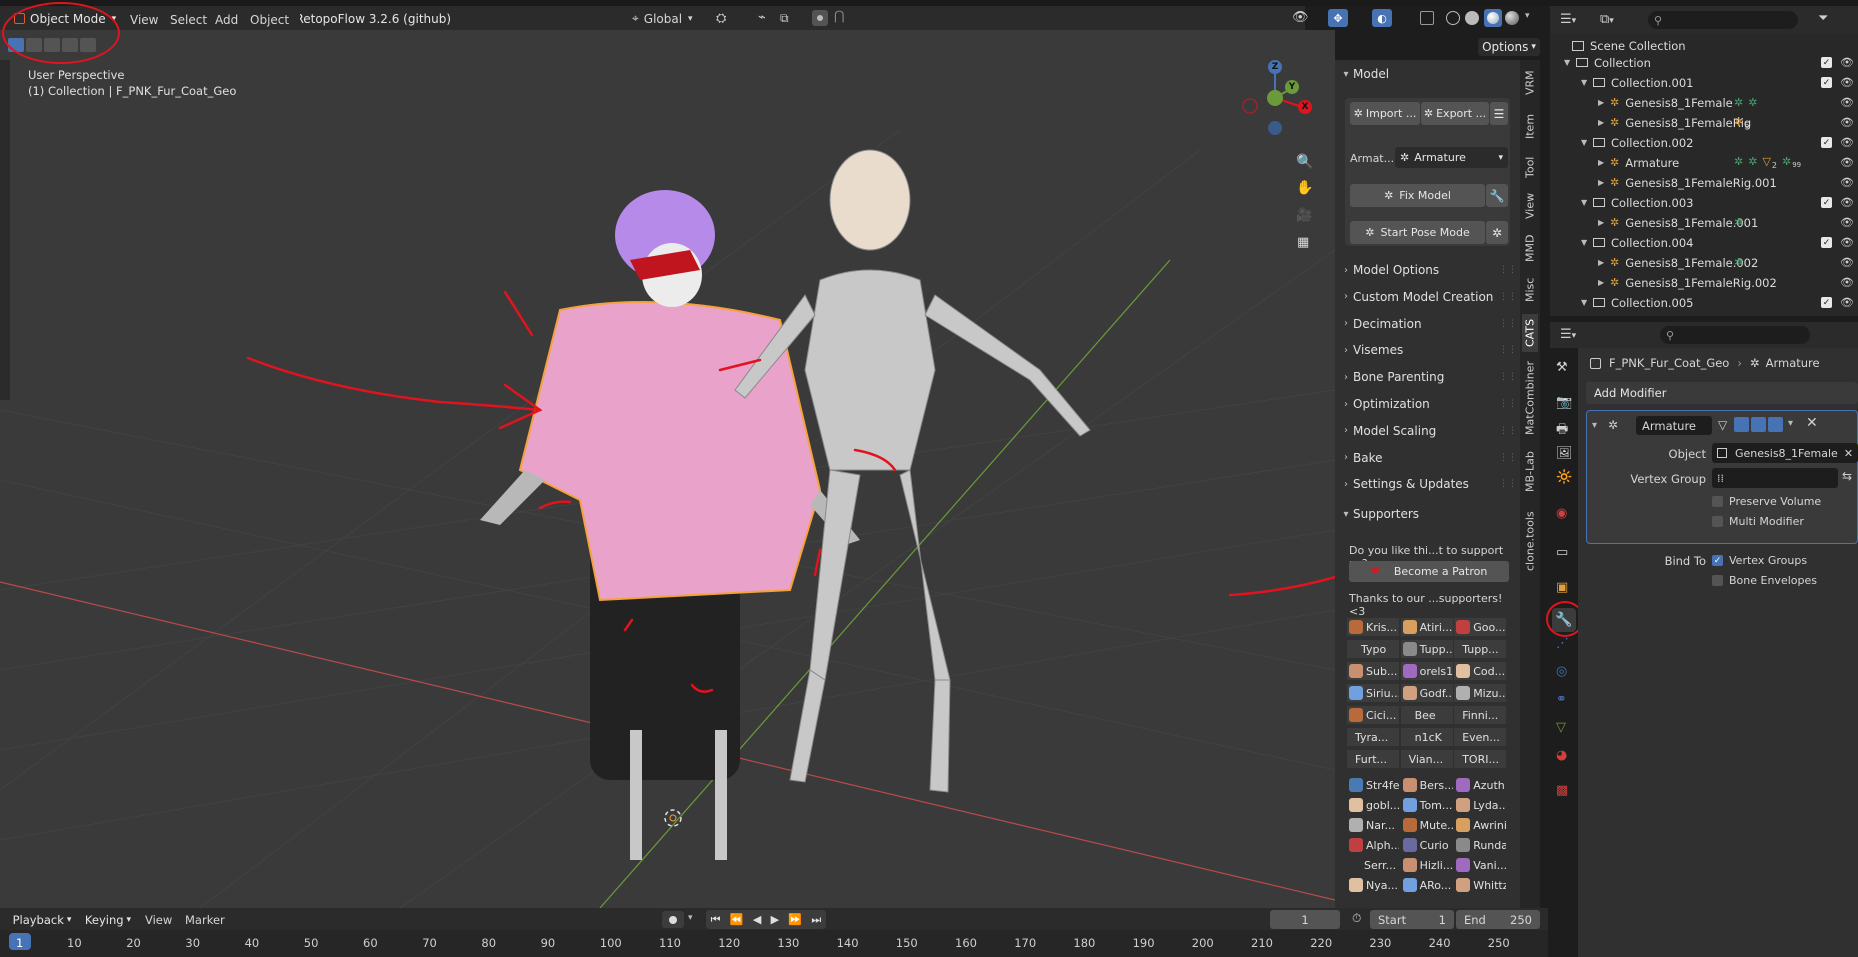 Image resolution: width=1858 pixels, height=957 pixels. Describe the element at coordinates (1741, 424) in the screenshot. I see `on-cage-toggle-icon` at that location.